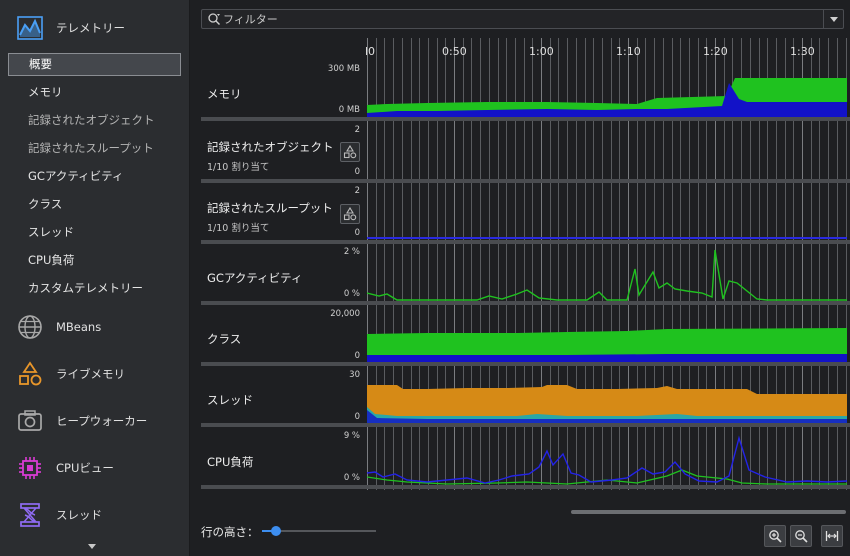 The height and width of the screenshot is (556, 850). Describe the element at coordinates (607, 403) in the screenshot. I see `threads-chart` at that location.